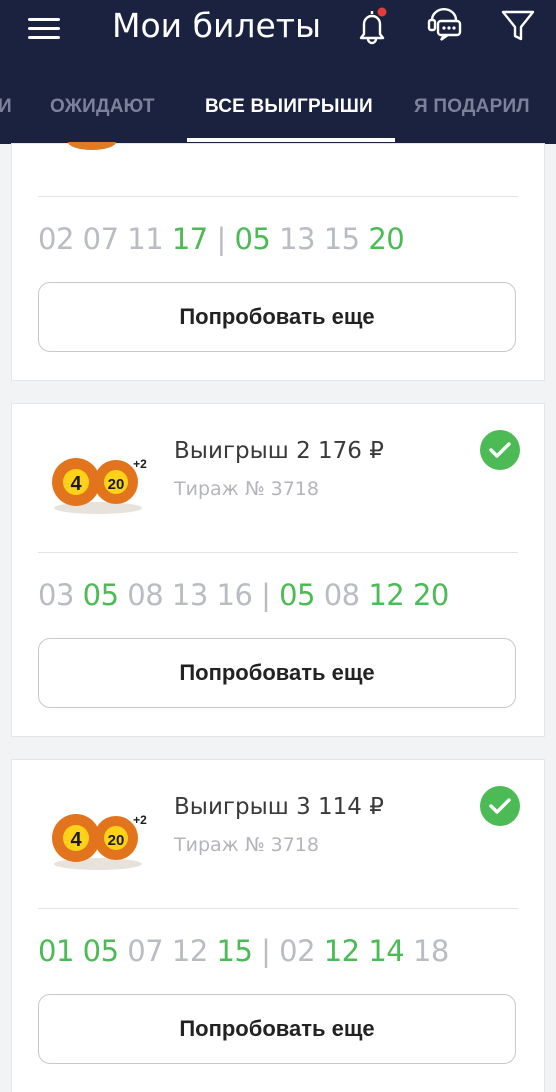 This screenshot has height=1092, width=556. Describe the element at coordinates (44, 26) in the screenshot. I see `menu-icon` at that location.